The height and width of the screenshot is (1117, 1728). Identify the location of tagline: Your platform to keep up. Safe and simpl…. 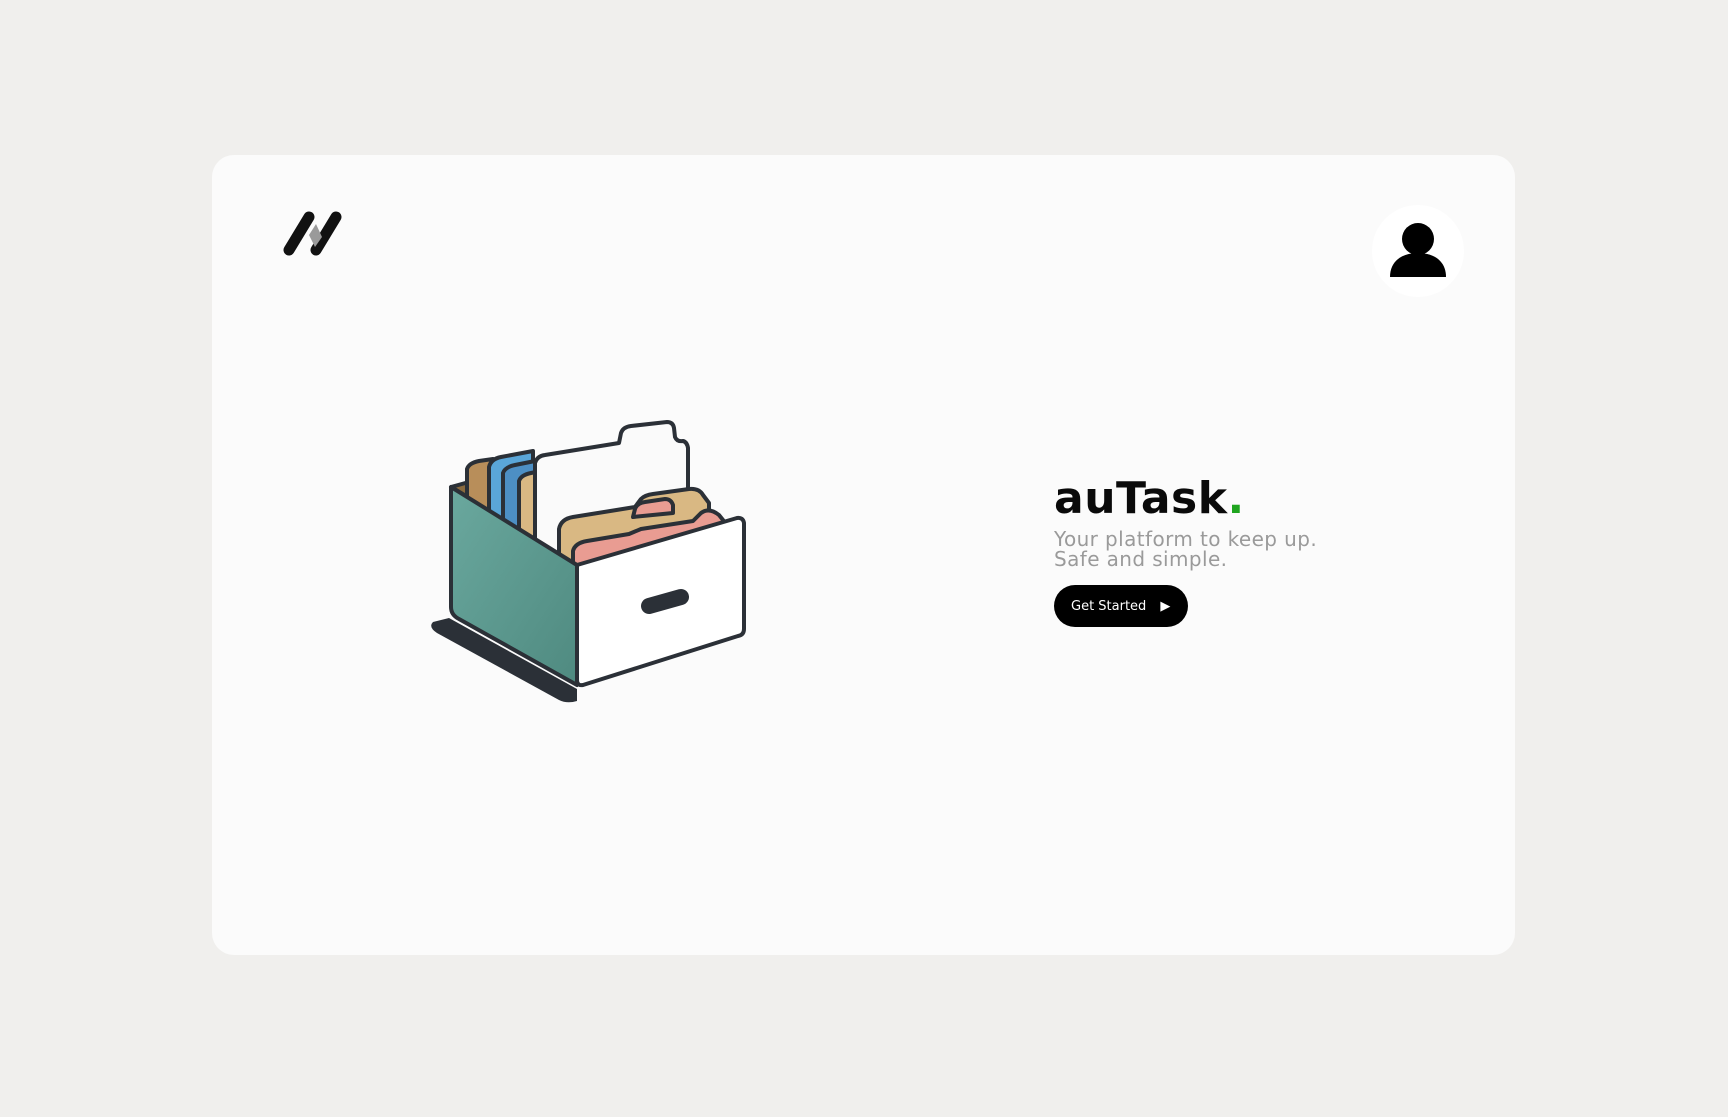
(1264, 549).